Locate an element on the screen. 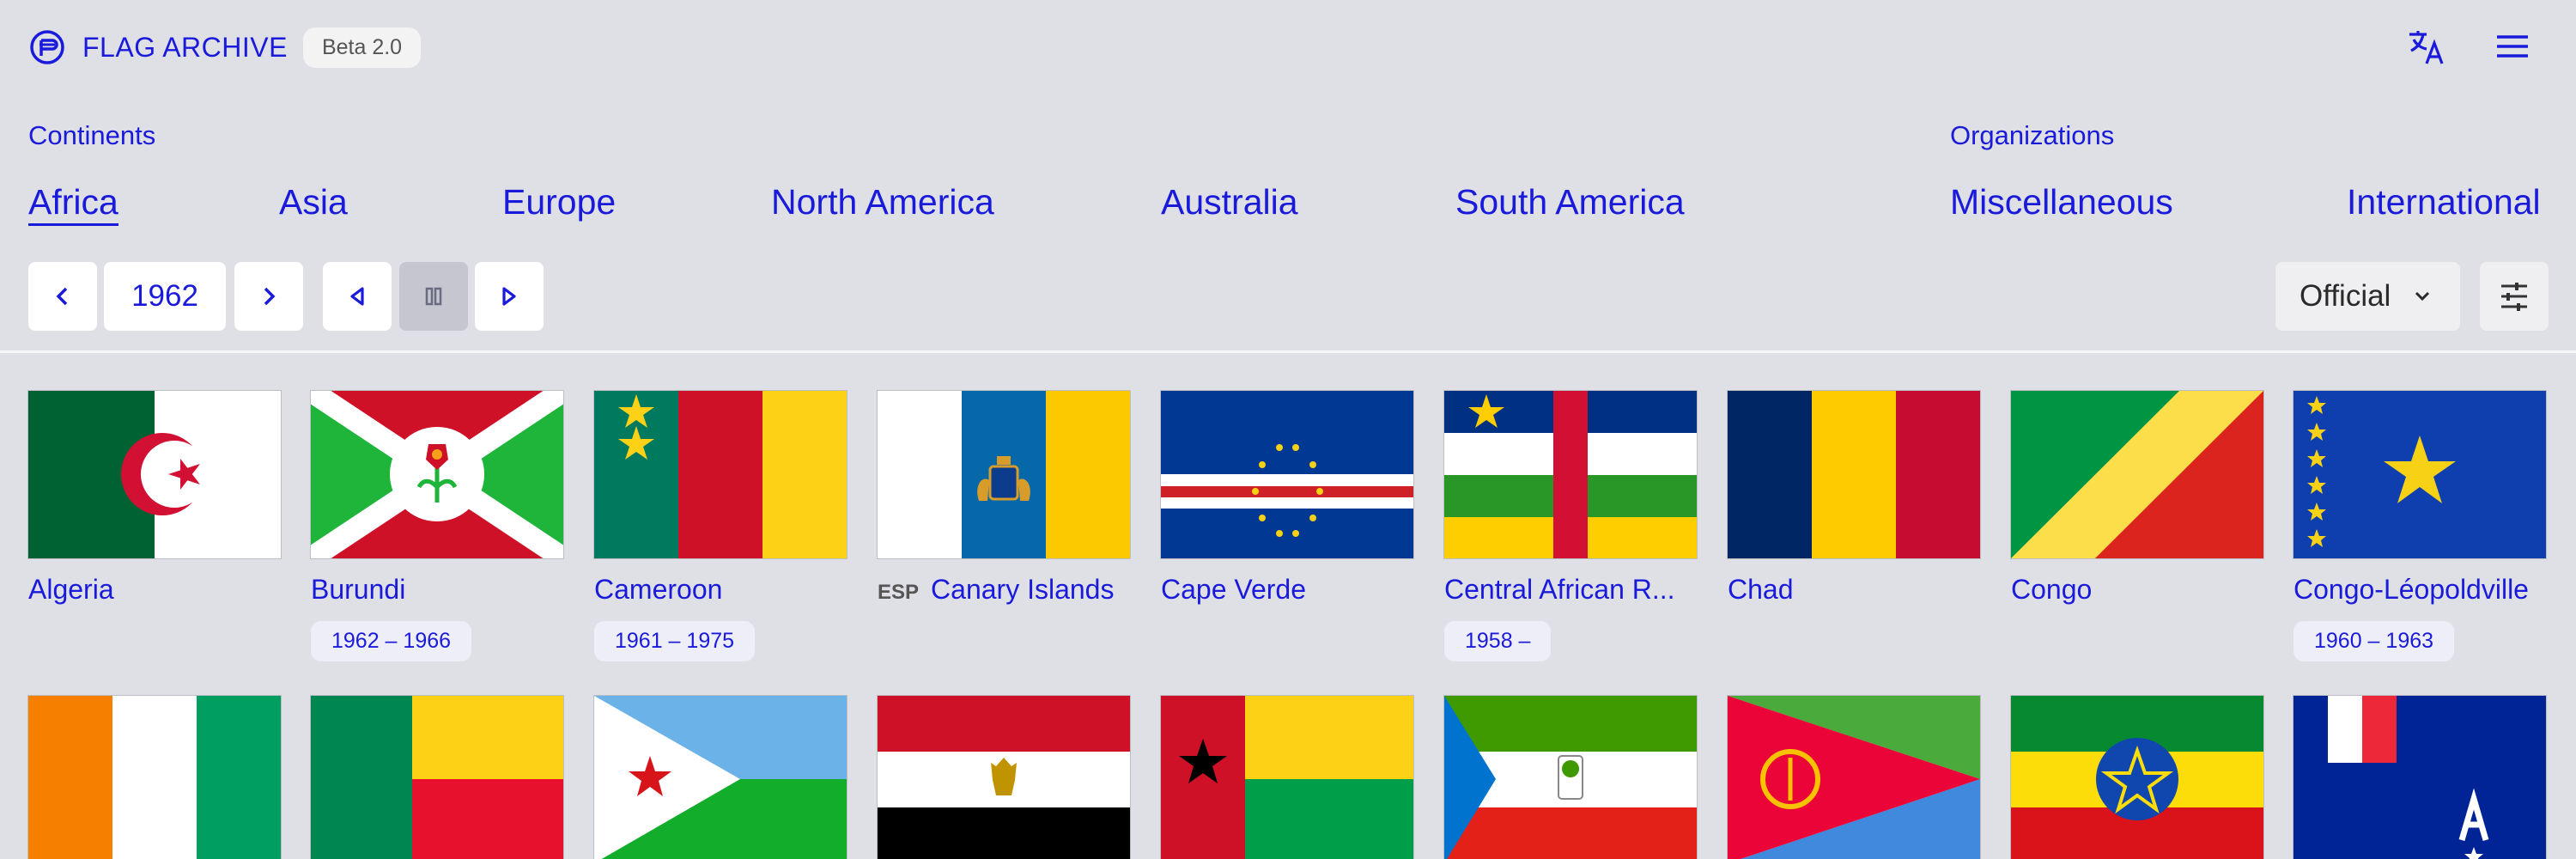 The image size is (2576, 859). flag-name: Cameroon is located at coordinates (658, 590).